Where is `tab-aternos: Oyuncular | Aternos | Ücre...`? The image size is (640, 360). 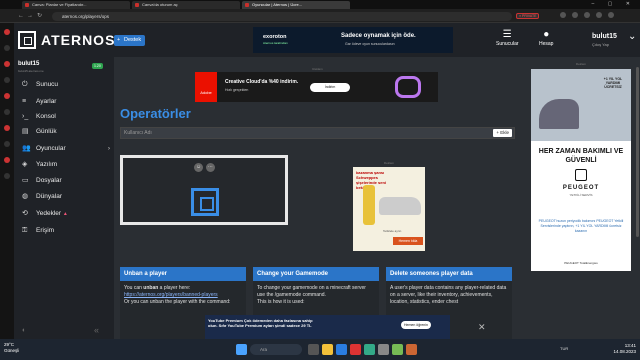
tab-aternos: Oyuncular | Aternos | Ücre... is located at coordinates (296, 5).